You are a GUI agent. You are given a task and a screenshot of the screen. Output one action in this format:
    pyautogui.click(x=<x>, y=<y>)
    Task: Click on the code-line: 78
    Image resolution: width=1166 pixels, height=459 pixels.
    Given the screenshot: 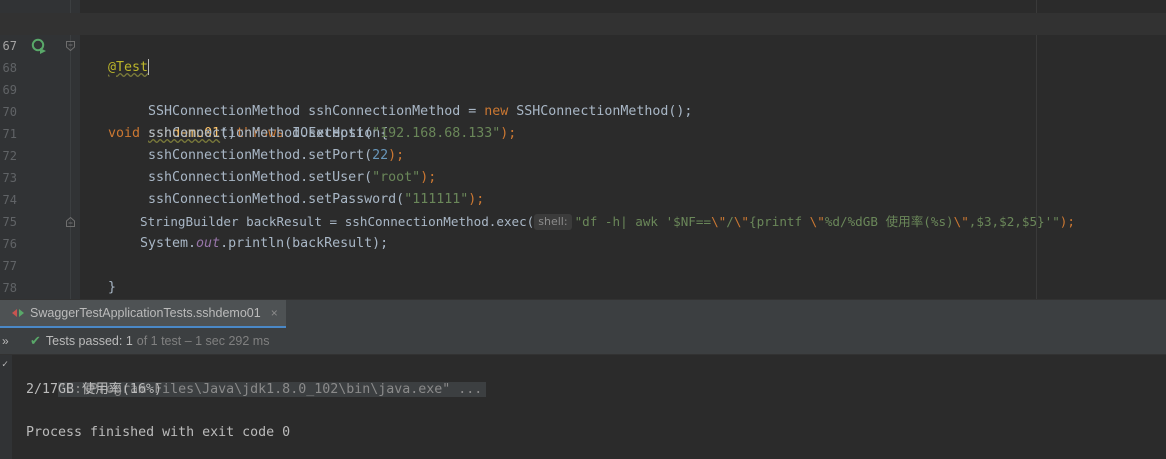 What is the action you would take?
    pyautogui.click(x=583, y=275)
    